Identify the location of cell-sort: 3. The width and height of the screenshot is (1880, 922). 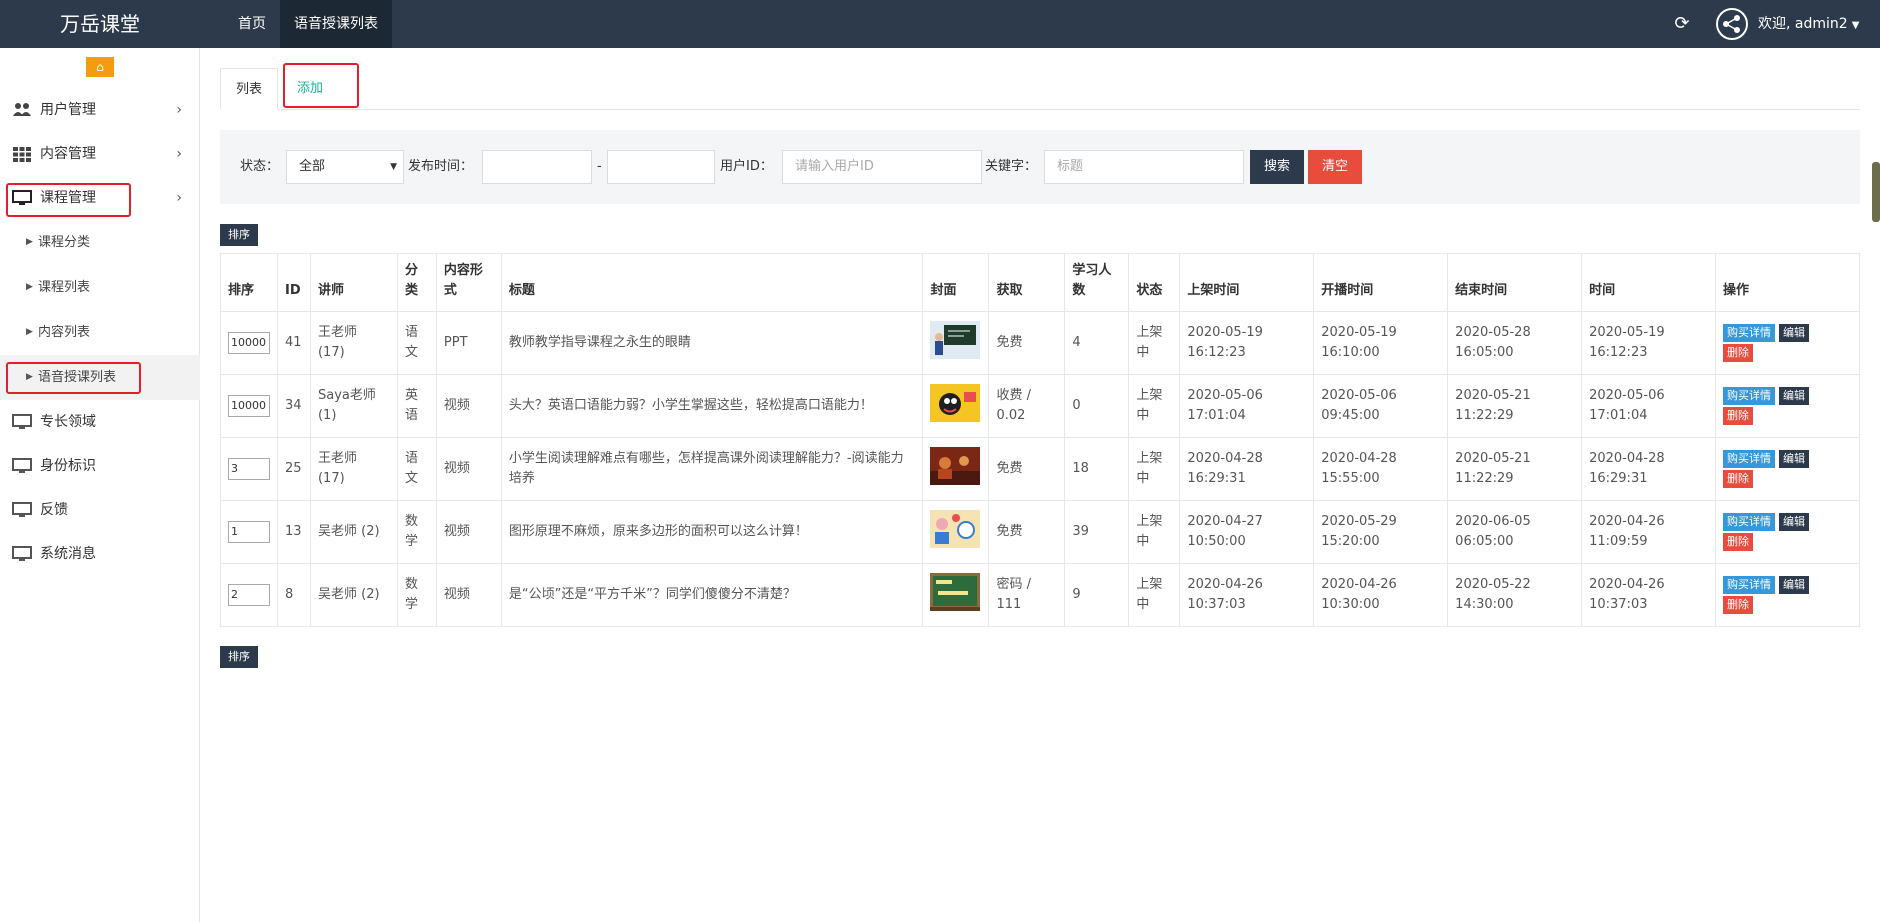
(249, 469).